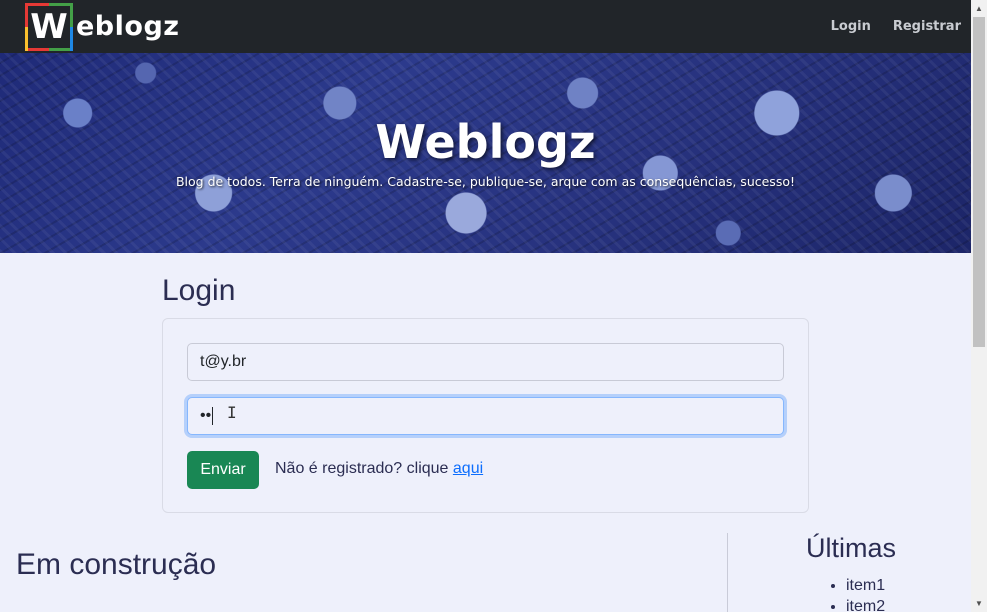 The height and width of the screenshot is (612, 987). What do you see at coordinates (979, 603) in the screenshot?
I see `scroll-down-arrow-icon: ▼` at bounding box center [979, 603].